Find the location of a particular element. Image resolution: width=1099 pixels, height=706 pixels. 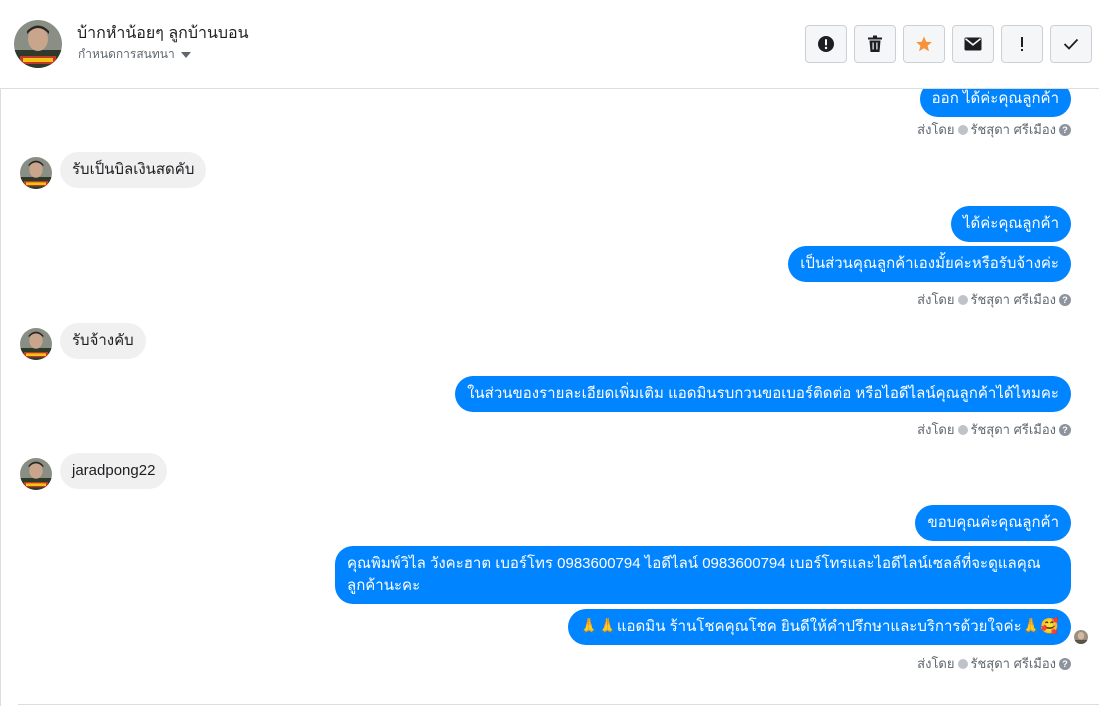

mark-unread-button is located at coordinates (973, 44).